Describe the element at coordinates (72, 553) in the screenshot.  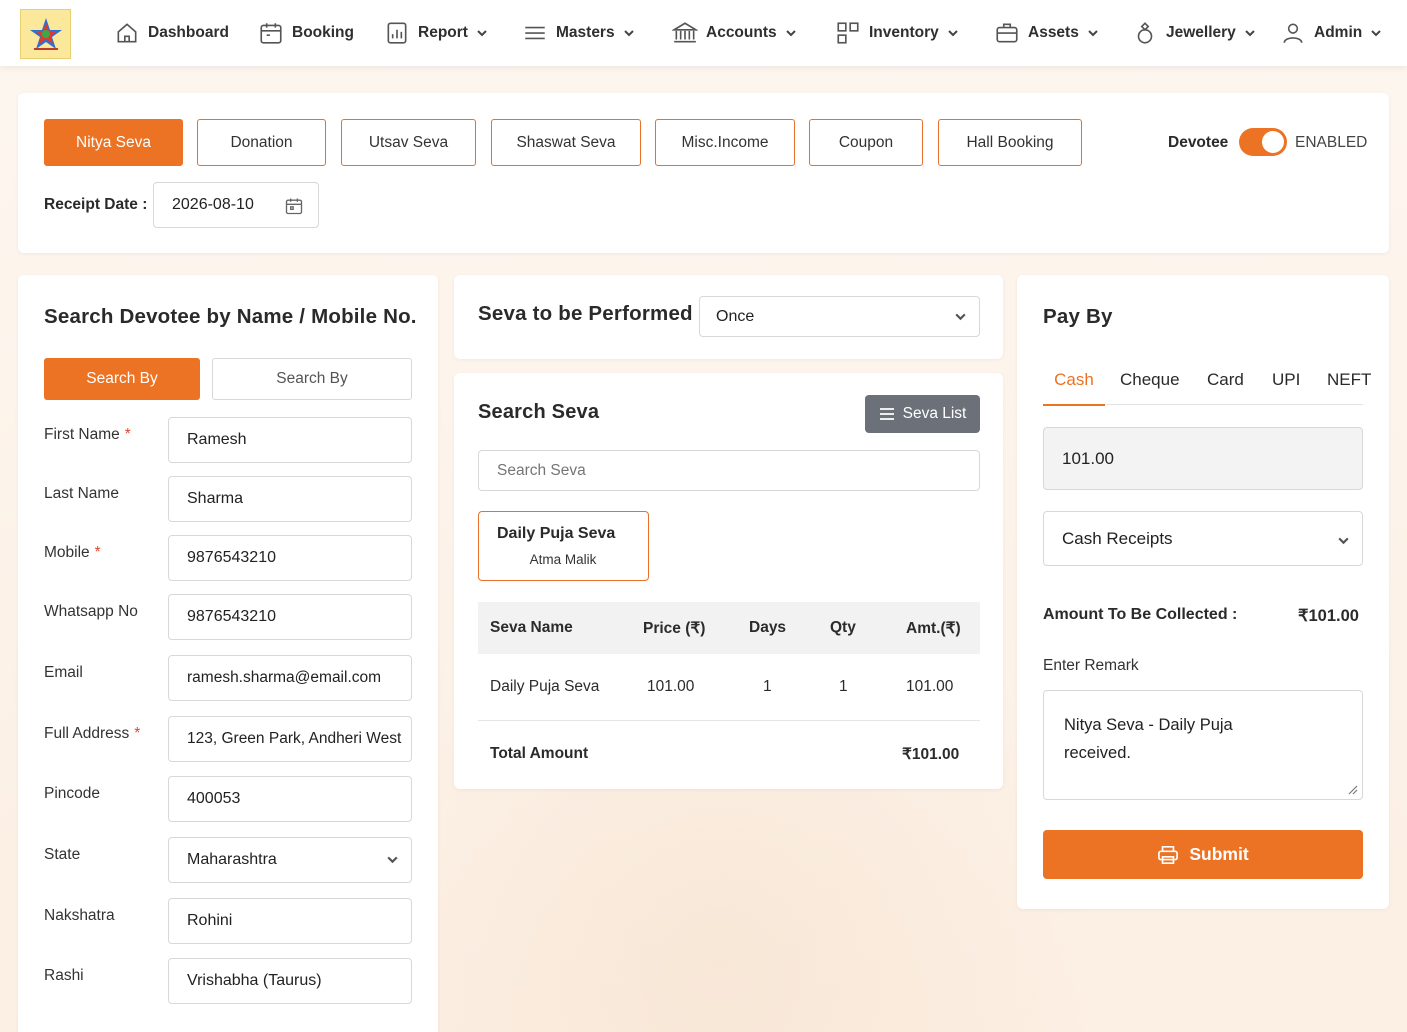
I see `mobile-label: Mobile *` at that location.